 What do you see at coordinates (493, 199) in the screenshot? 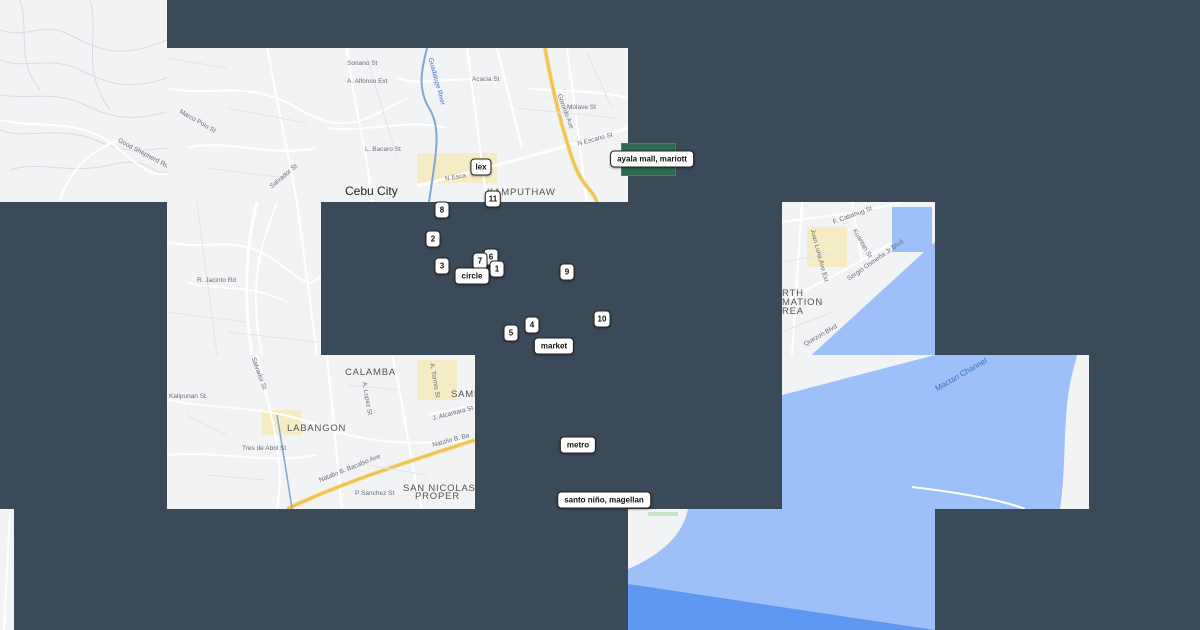
I see `marker-11: 11` at bounding box center [493, 199].